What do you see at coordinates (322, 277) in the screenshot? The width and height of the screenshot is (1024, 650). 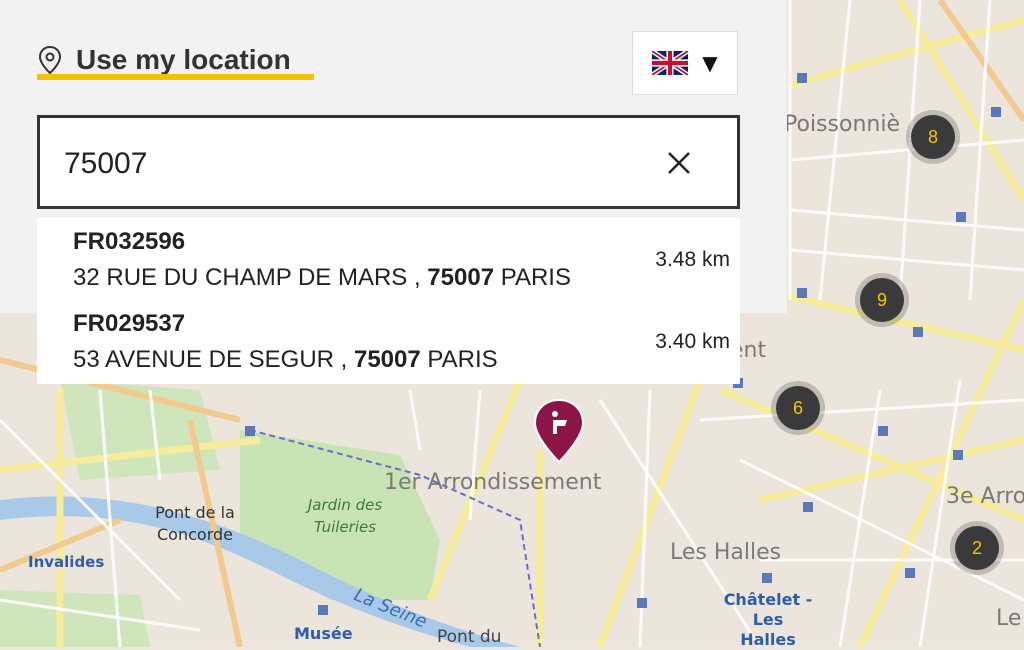 I see `result-address: 32 RUE DU CHAMP DE MARS , 75007 PARIS` at bounding box center [322, 277].